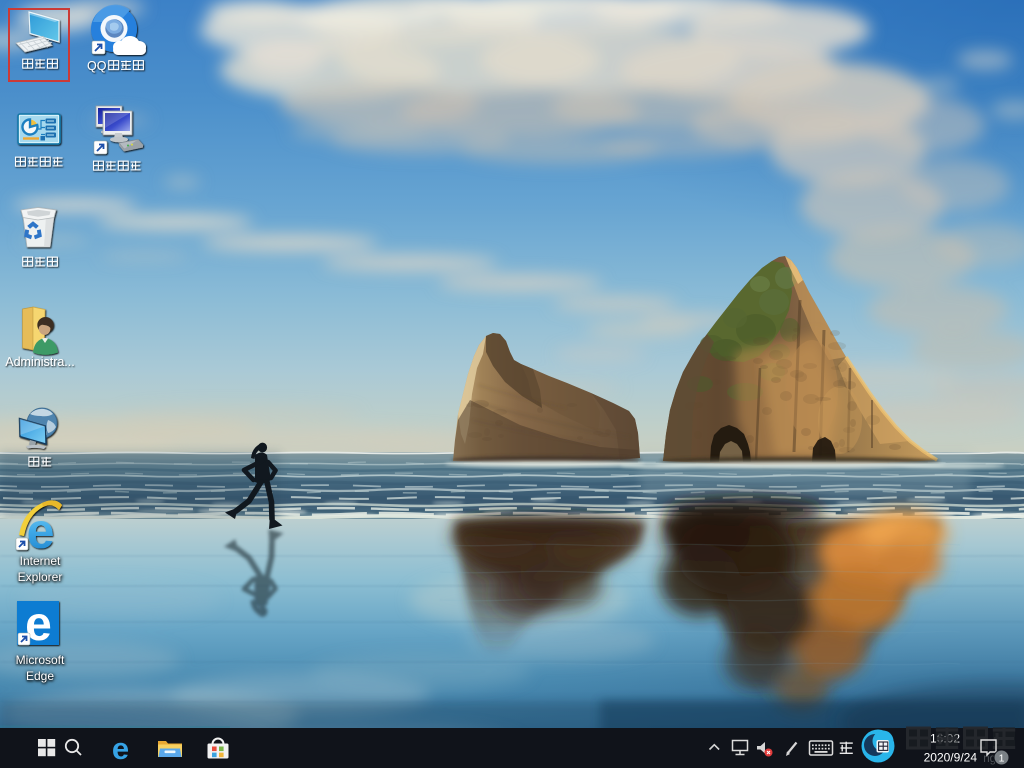 This screenshot has width=1024, height=768. What do you see at coordinates (951, 758) in the screenshot?
I see `svg-text: 2020/9/24` at bounding box center [951, 758].